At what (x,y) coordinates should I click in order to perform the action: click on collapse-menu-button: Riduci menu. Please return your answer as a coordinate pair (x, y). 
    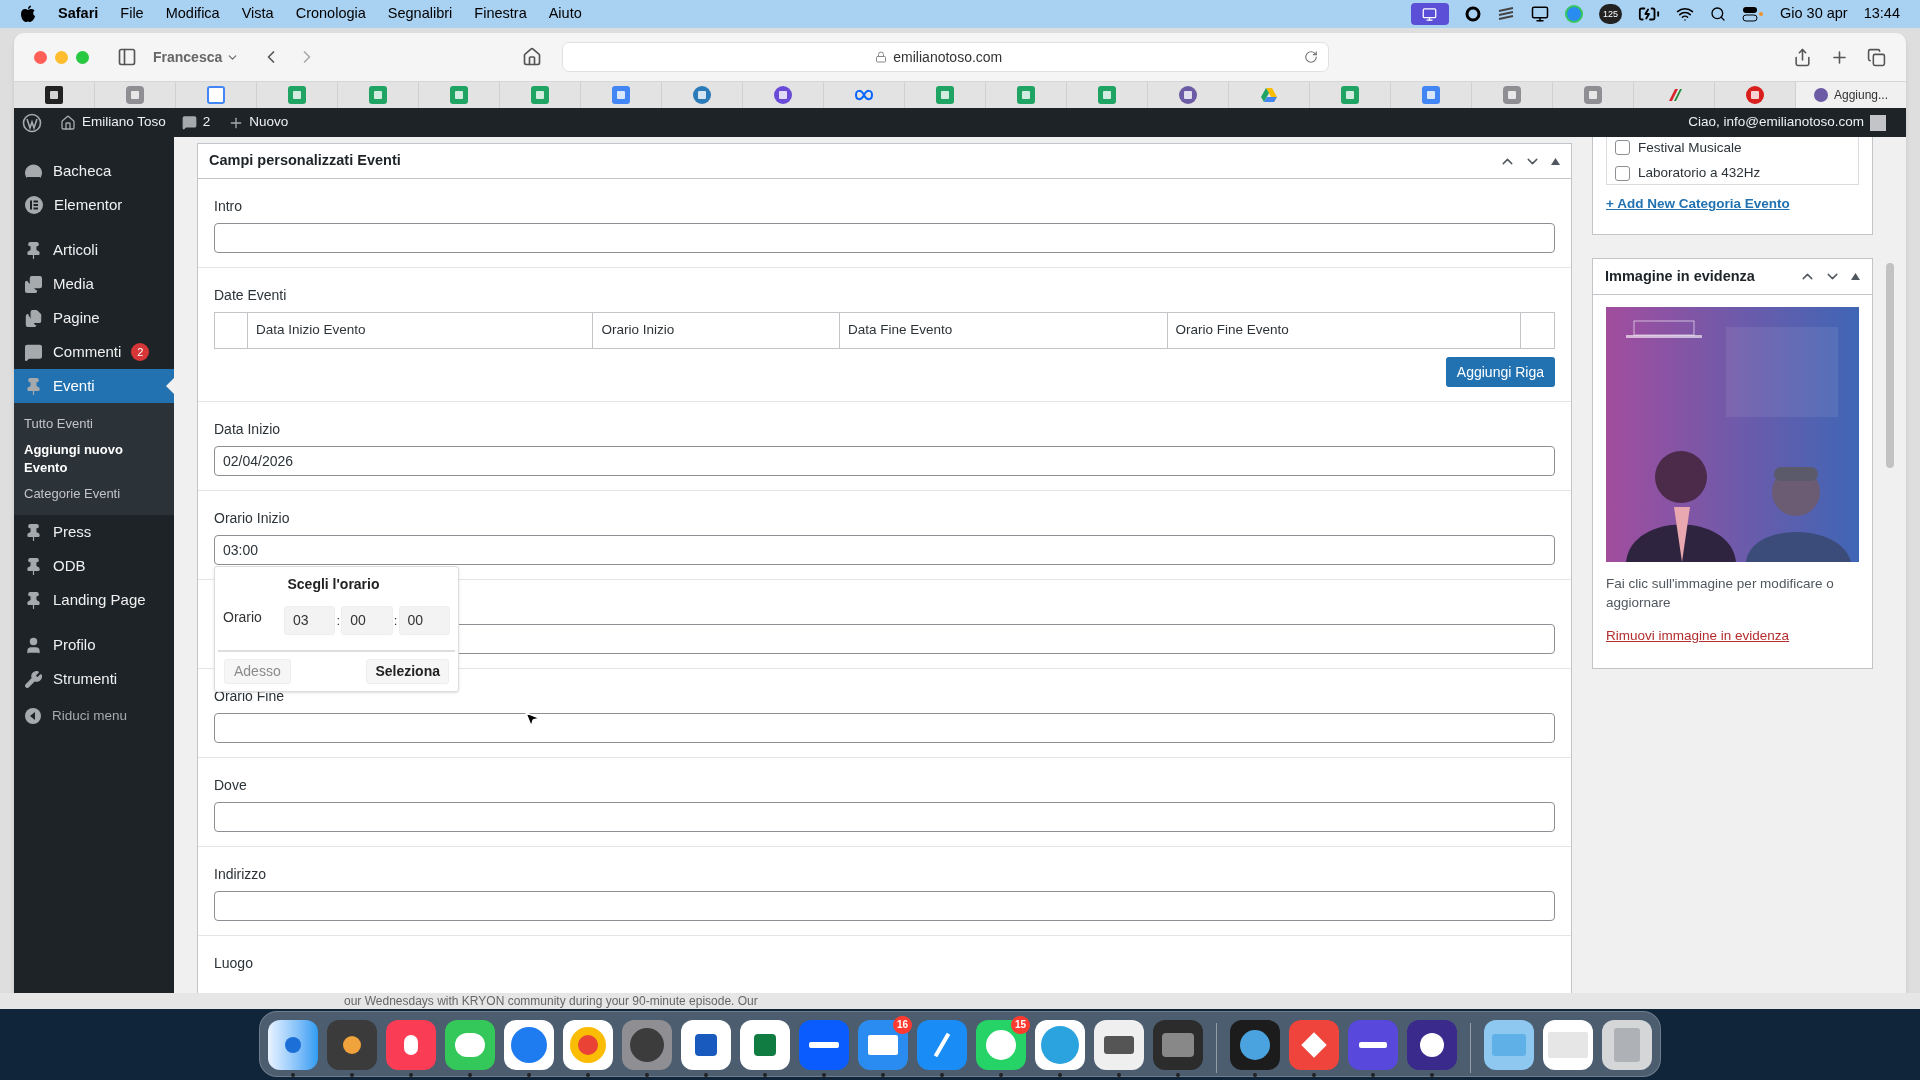
    Looking at the image, I should click on (94, 716).